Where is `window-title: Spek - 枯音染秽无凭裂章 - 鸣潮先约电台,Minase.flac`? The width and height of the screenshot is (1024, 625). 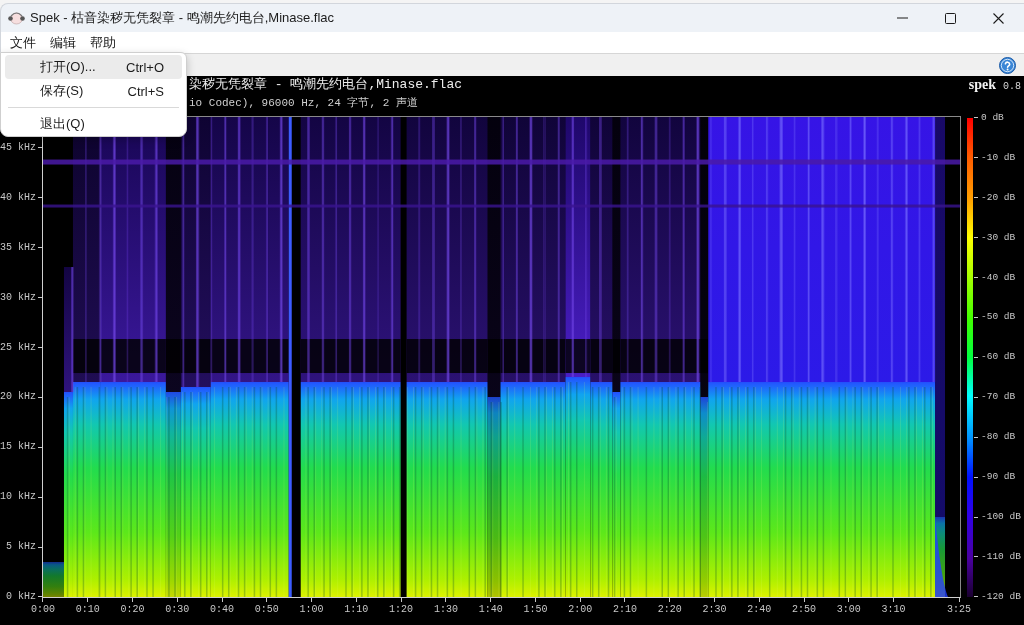 window-title: Spek - 枯音染秽无凭裂章 - 鸣潮先约电台,Minase.flac is located at coordinates (182, 18).